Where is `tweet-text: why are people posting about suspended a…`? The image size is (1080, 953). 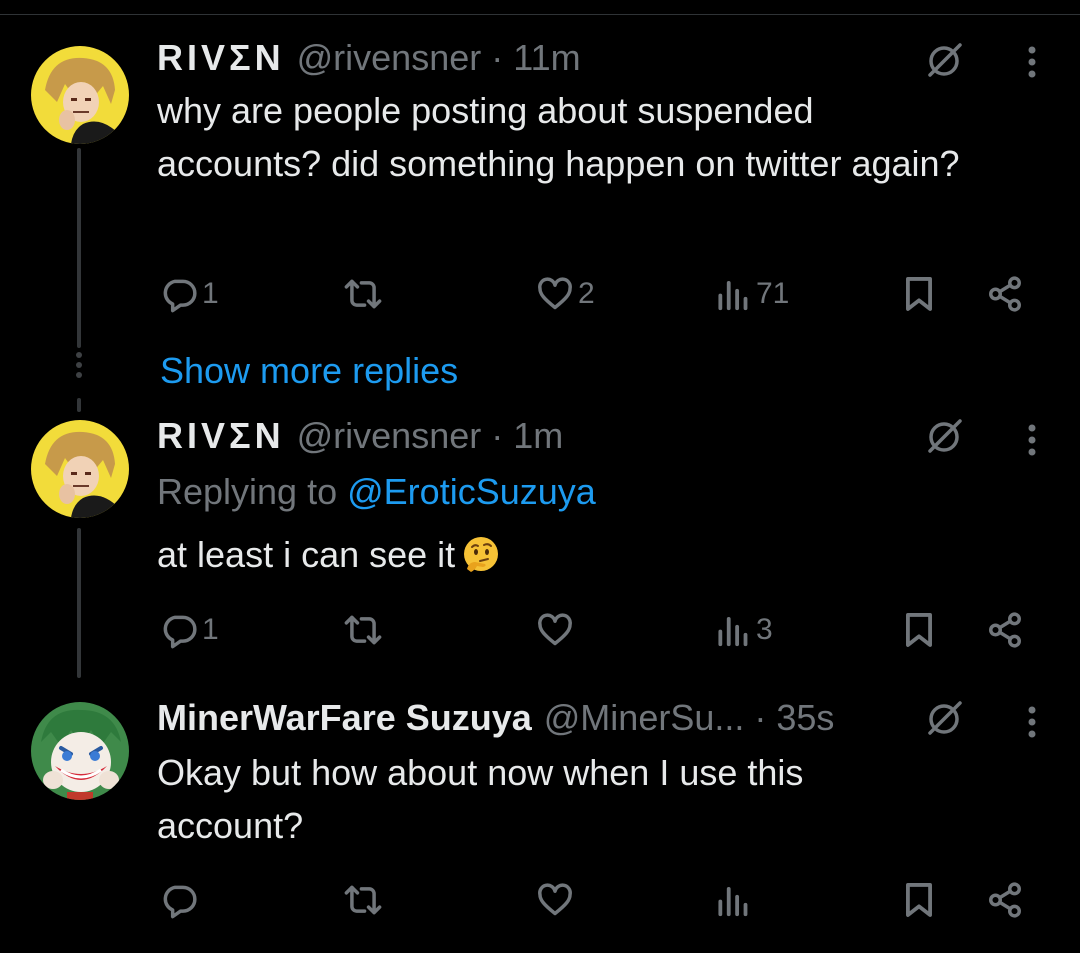
tweet-text: why are people posting about suspended a… is located at coordinates (558, 137).